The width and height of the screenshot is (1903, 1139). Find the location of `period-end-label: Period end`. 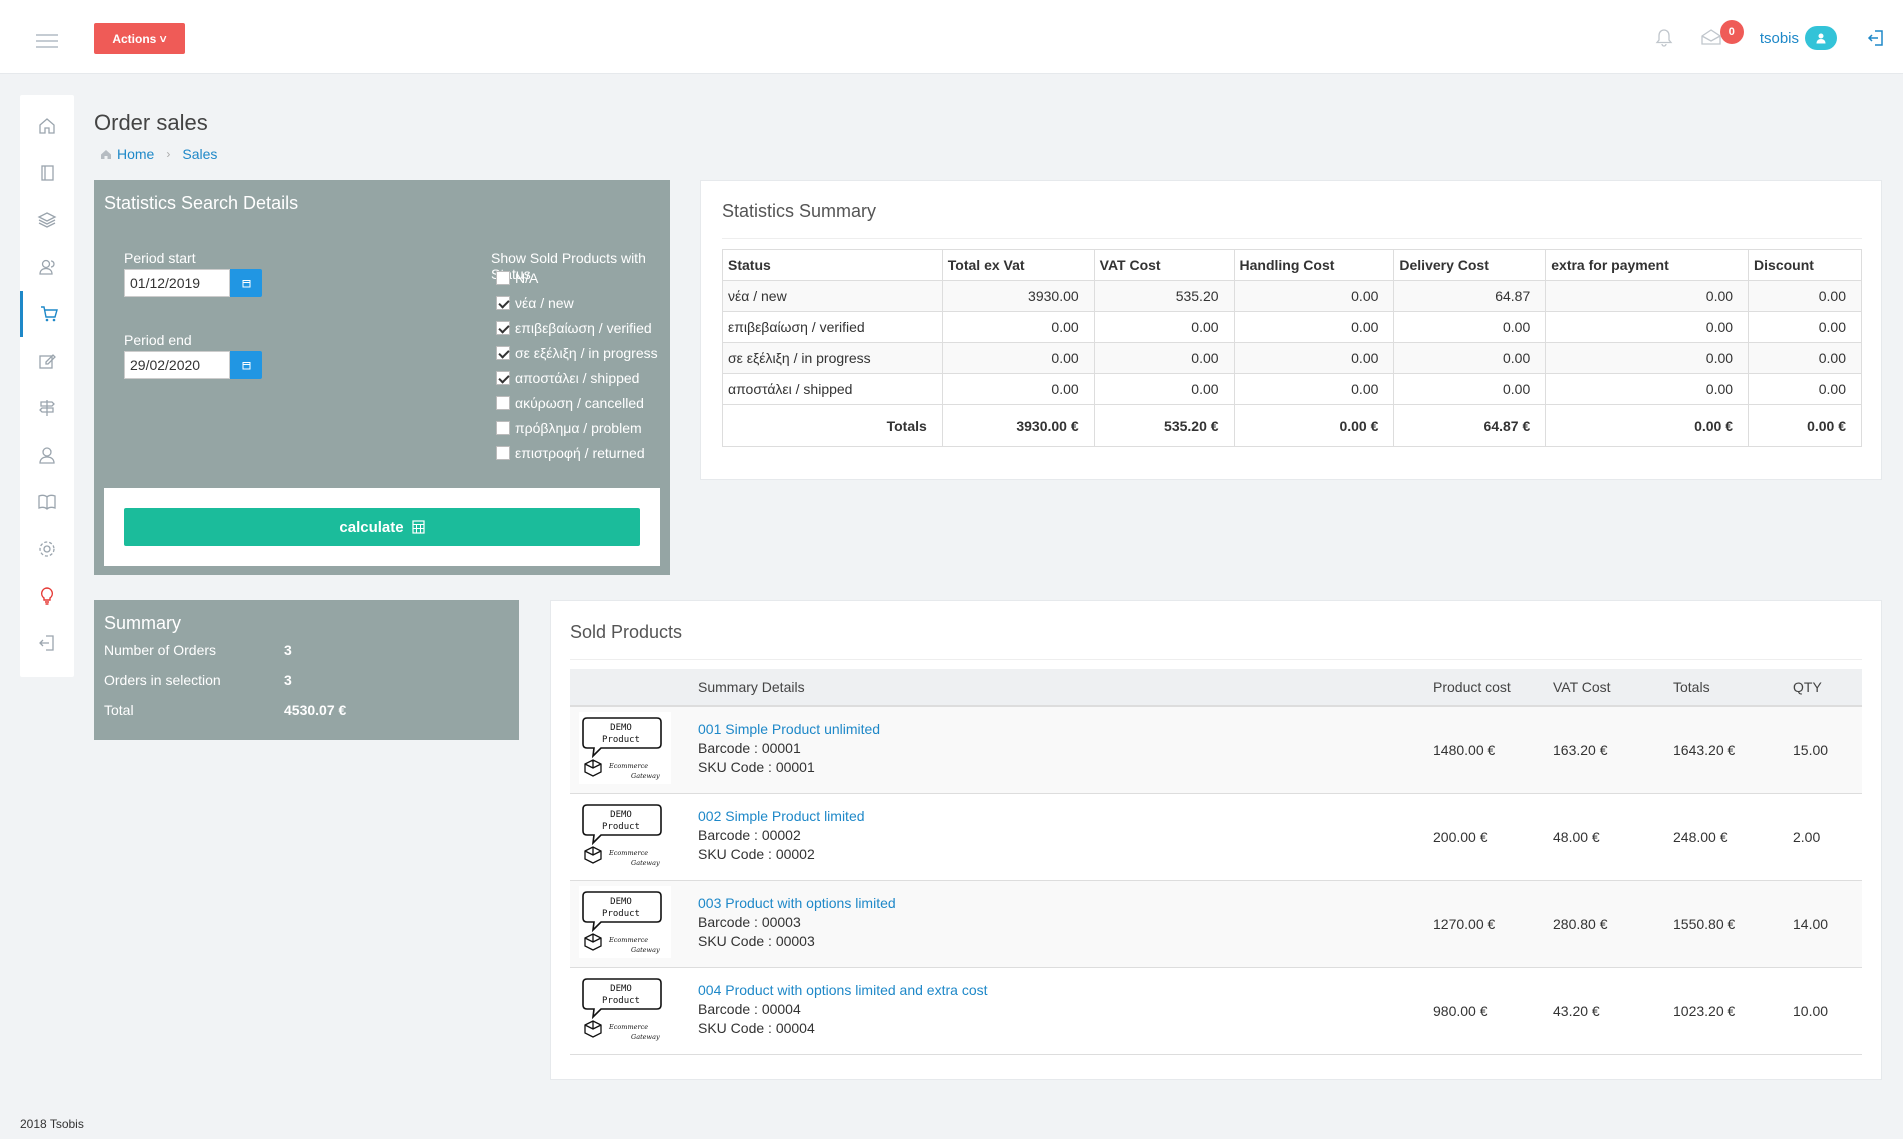

period-end-label: Period end is located at coordinates (158, 340).